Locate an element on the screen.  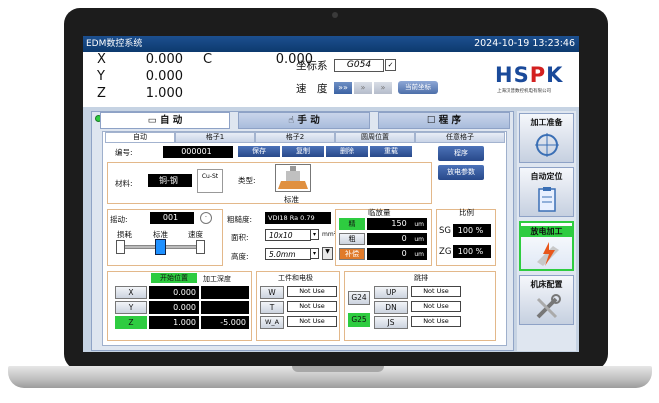
logo-subtitle: 上海汉普数控机电有限公司 is located at coordinates (524, 91).